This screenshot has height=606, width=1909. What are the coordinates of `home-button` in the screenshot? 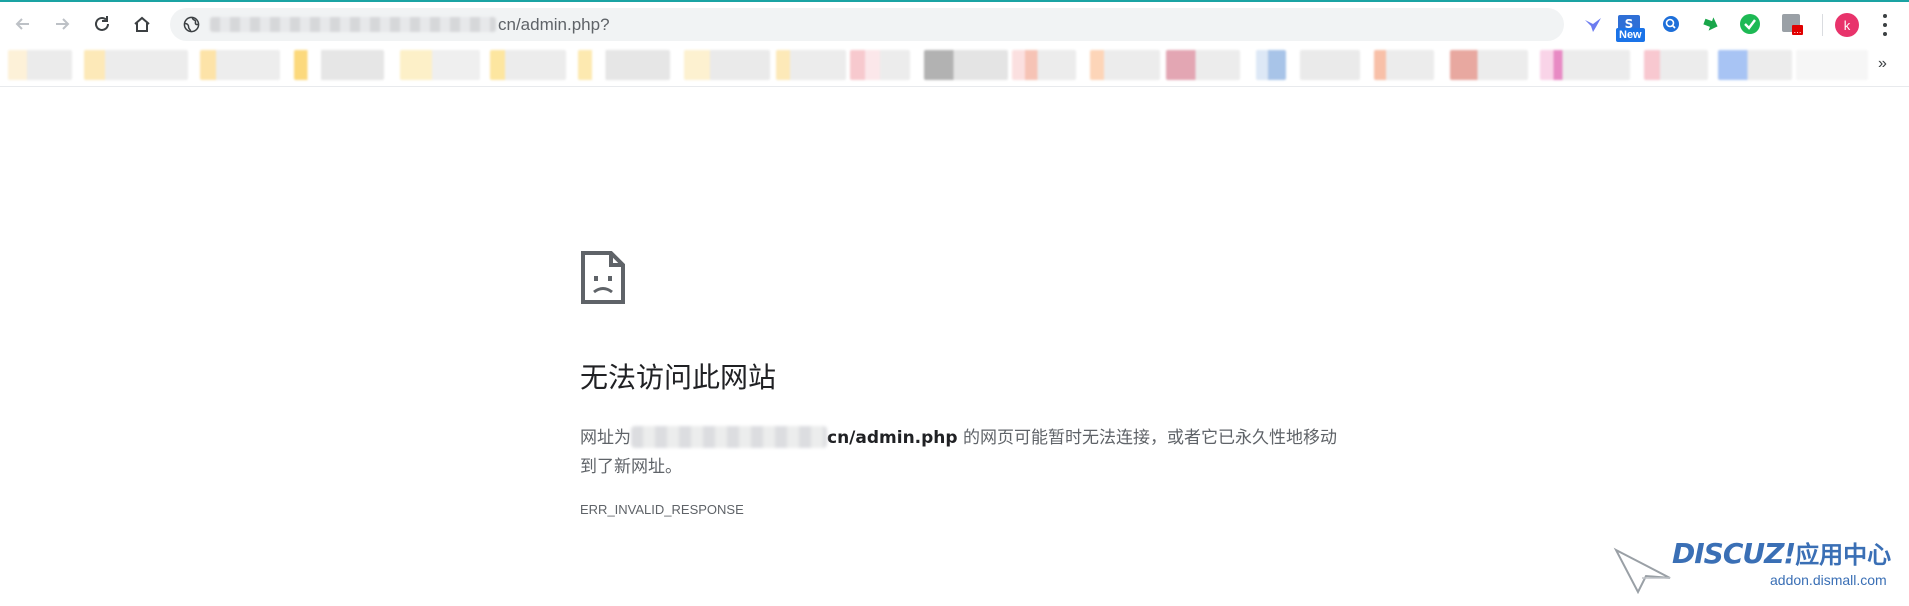 It's located at (142, 24).